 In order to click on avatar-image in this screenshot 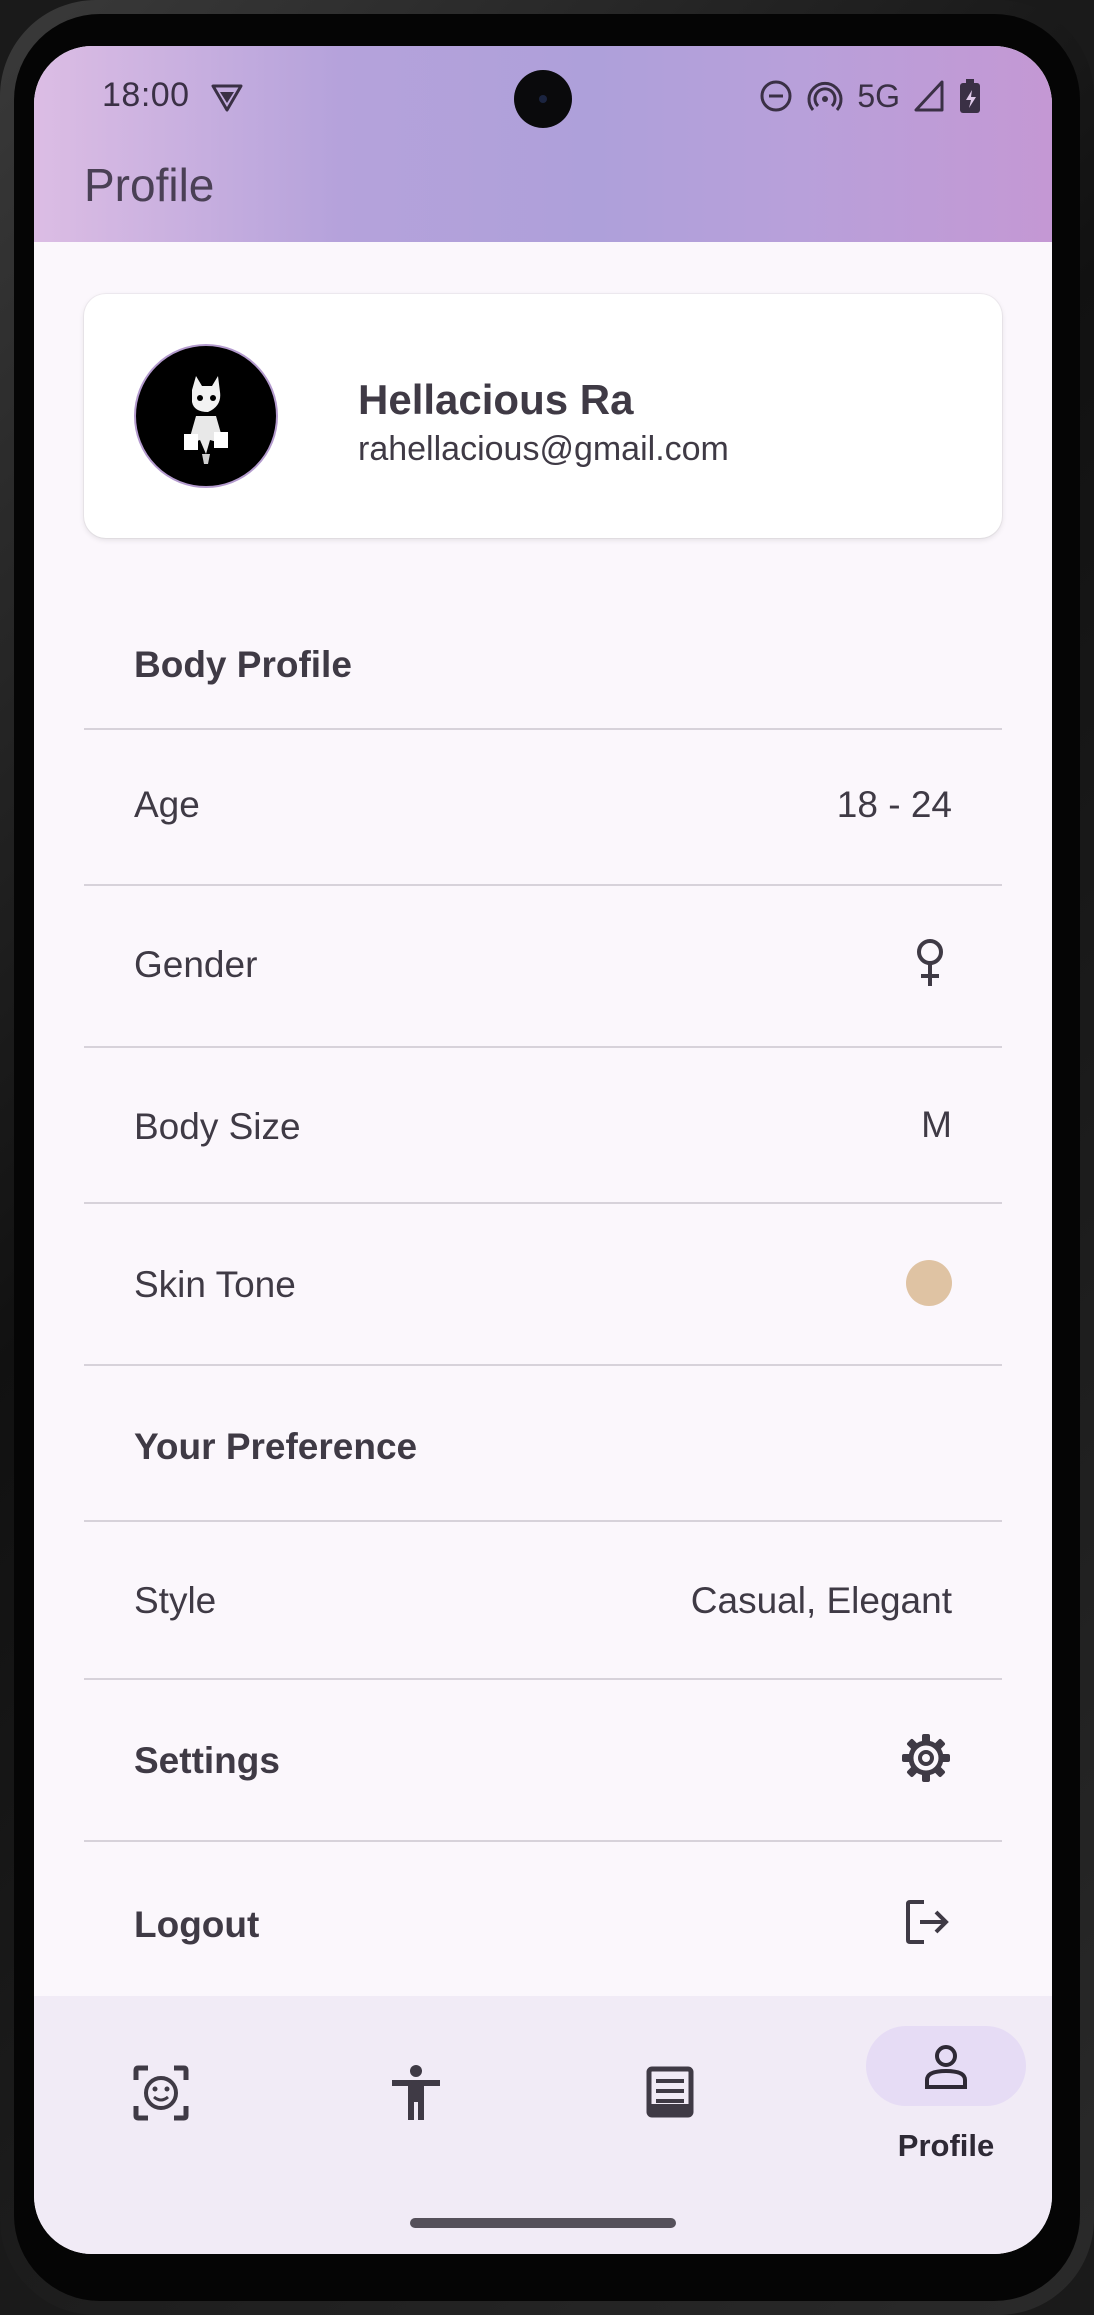, I will do `click(206, 420)`.